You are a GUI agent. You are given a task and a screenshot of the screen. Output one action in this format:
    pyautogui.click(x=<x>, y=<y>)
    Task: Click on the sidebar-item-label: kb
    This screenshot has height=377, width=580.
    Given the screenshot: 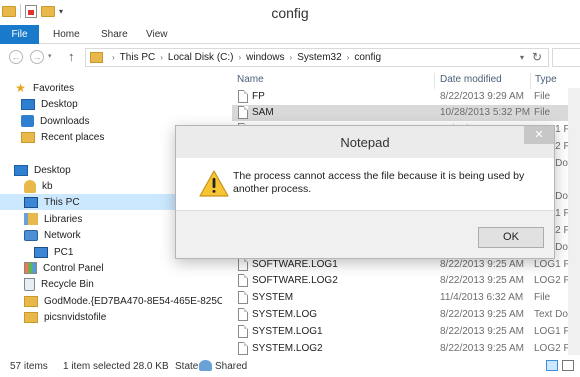 What is the action you would take?
    pyautogui.click(x=47, y=186)
    